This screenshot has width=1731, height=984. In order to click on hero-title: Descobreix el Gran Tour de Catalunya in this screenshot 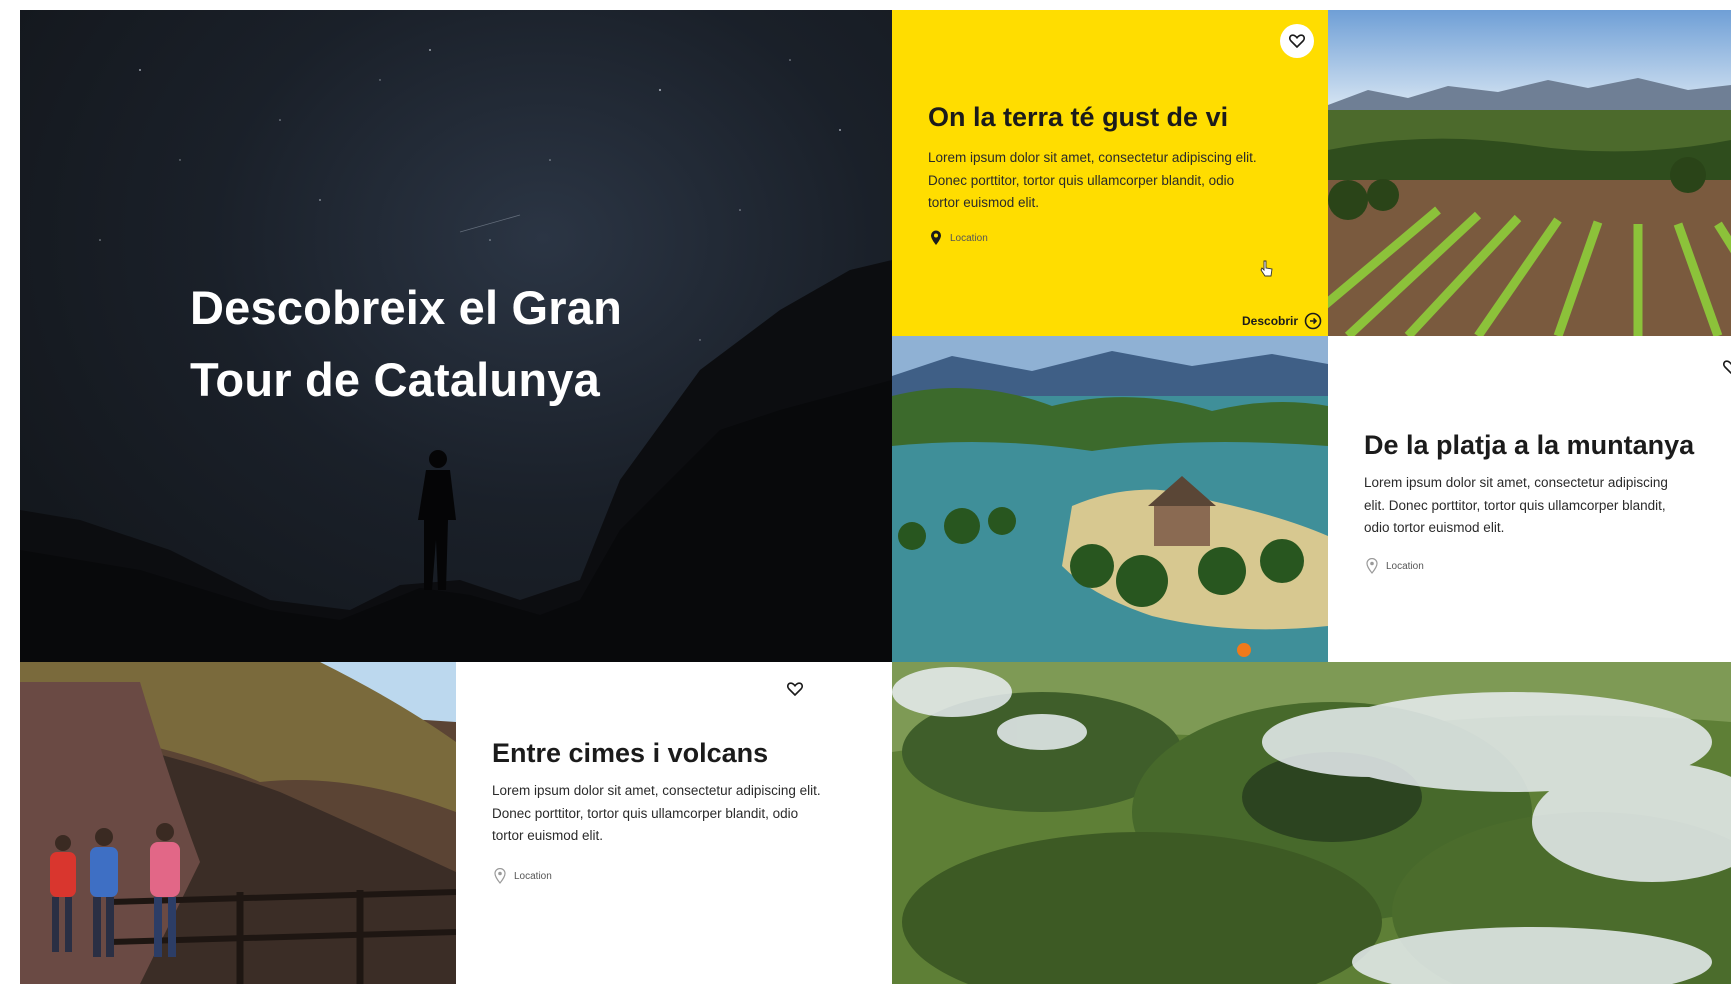, I will do `click(470, 344)`.